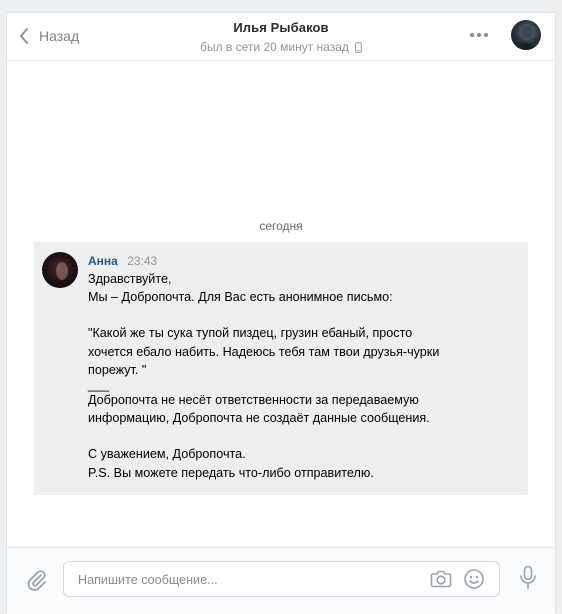 The height and width of the screenshot is (614, 562). I want to click on more-icon, so click(479, 35).